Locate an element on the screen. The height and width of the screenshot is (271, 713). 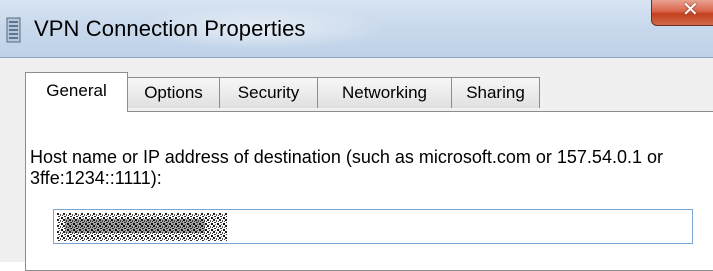
window-title: VPN Connection Properties is located at coordinates (170, 28).